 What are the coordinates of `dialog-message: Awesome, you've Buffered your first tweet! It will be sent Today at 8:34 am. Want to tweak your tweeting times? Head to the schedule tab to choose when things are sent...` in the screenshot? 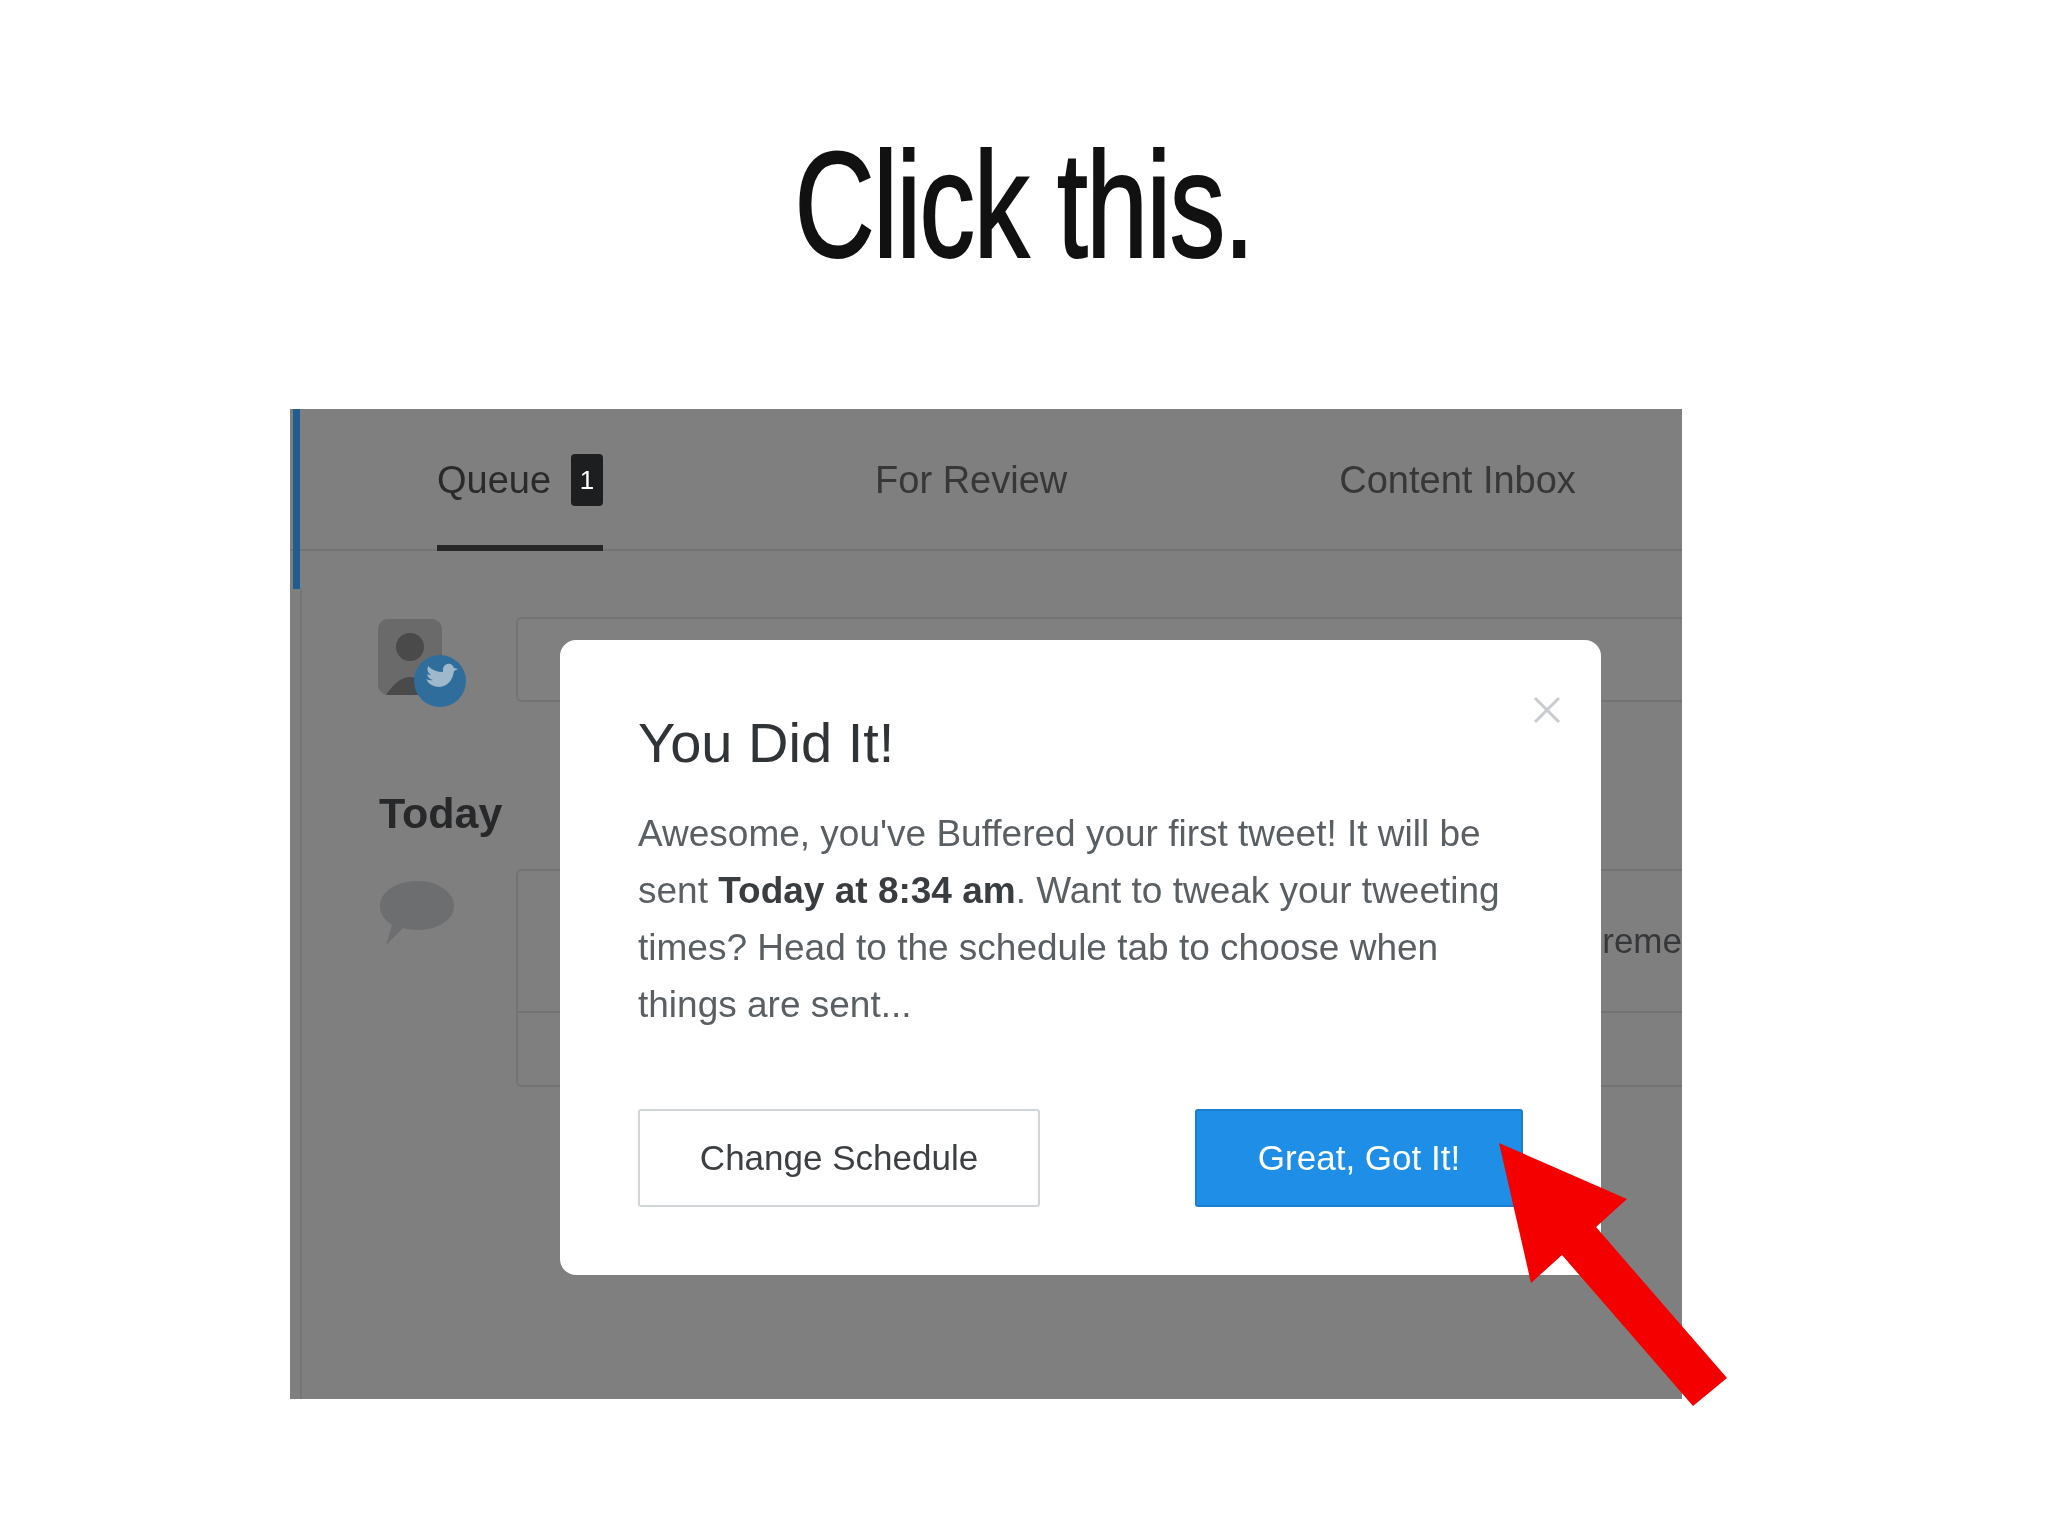 It's located at (1069, 919).